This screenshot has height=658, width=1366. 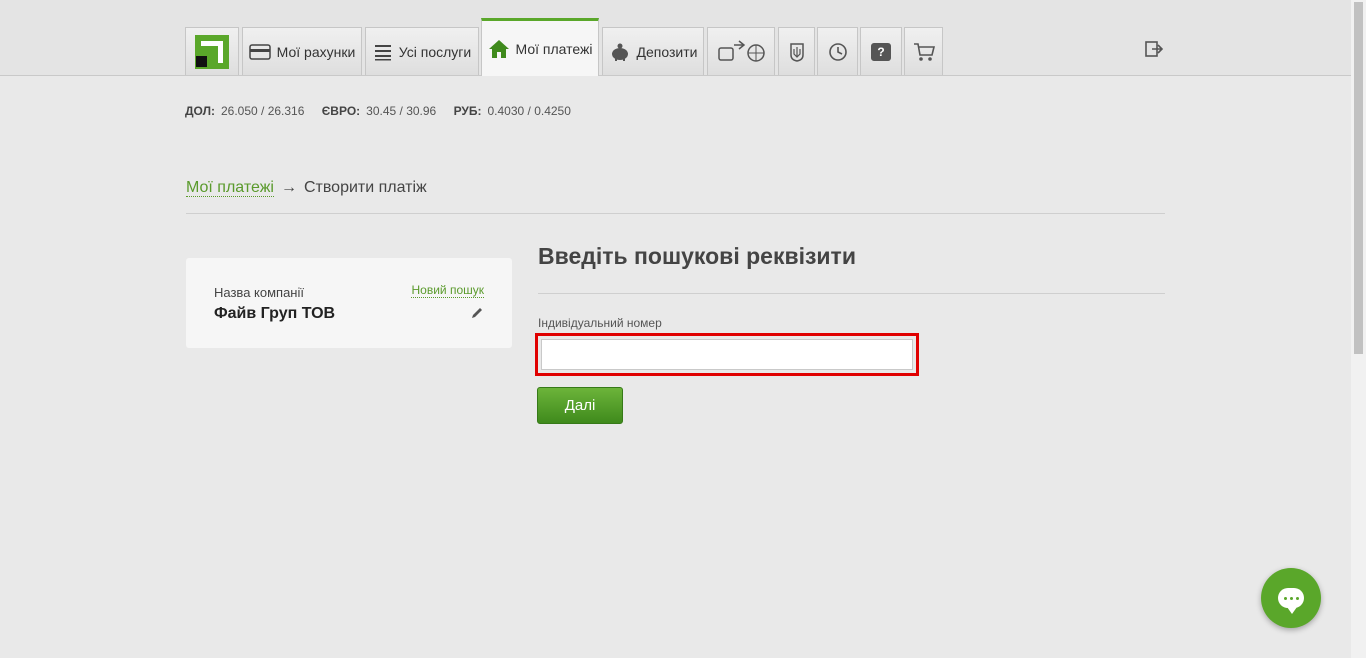 What do you see at coordinates (498, 48) in the screenshot?
I see `home-icon` at bounding box center [498, 48].